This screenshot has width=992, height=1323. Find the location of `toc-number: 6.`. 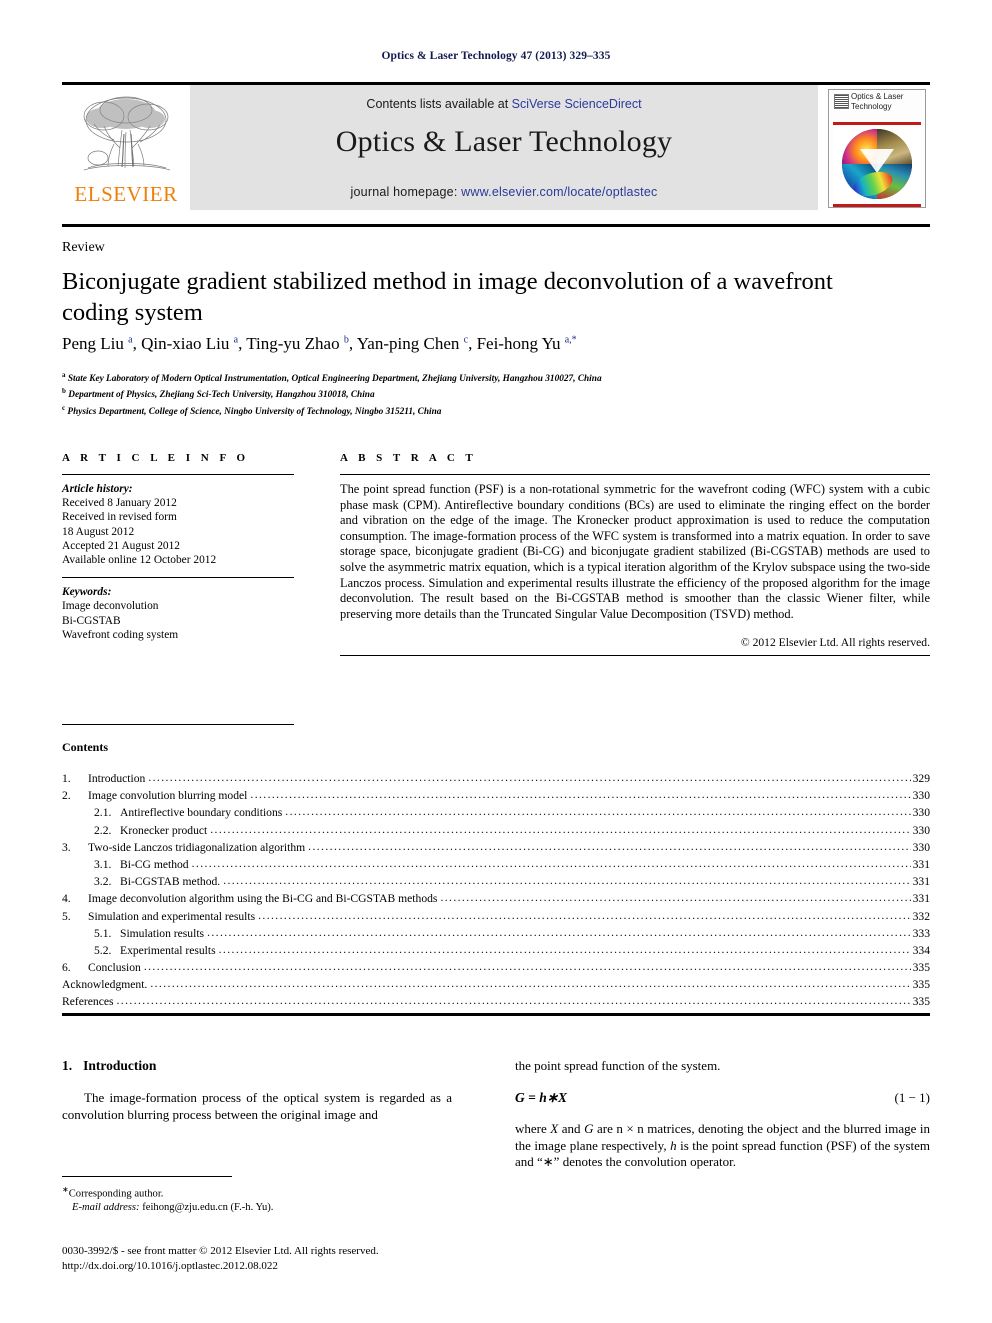

toc-number: 6. is located at coordinates (66, 968).